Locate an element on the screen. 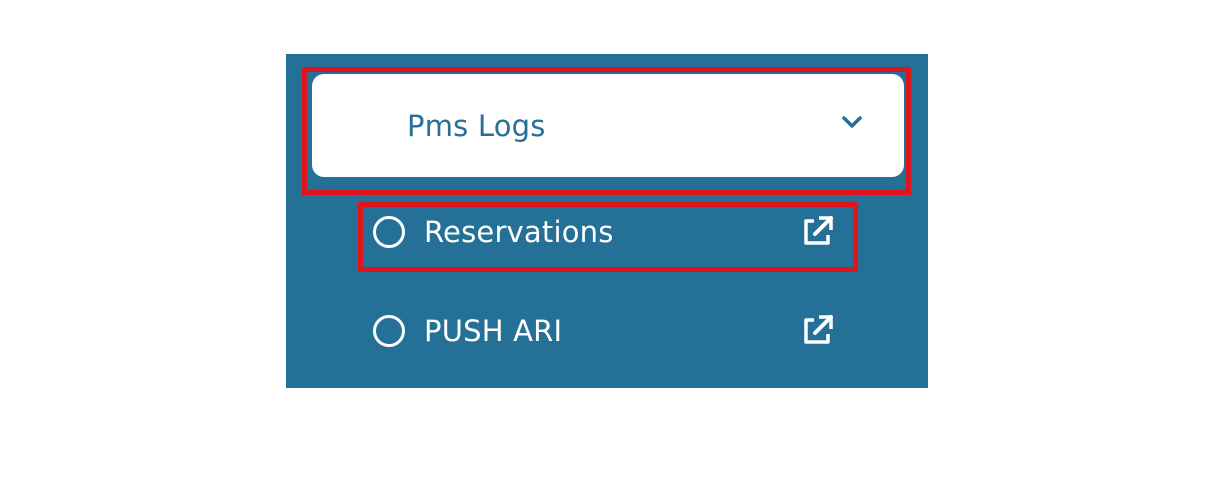  pms-logs-dropdown: Pms Logs is located at coordinates (608, 125).